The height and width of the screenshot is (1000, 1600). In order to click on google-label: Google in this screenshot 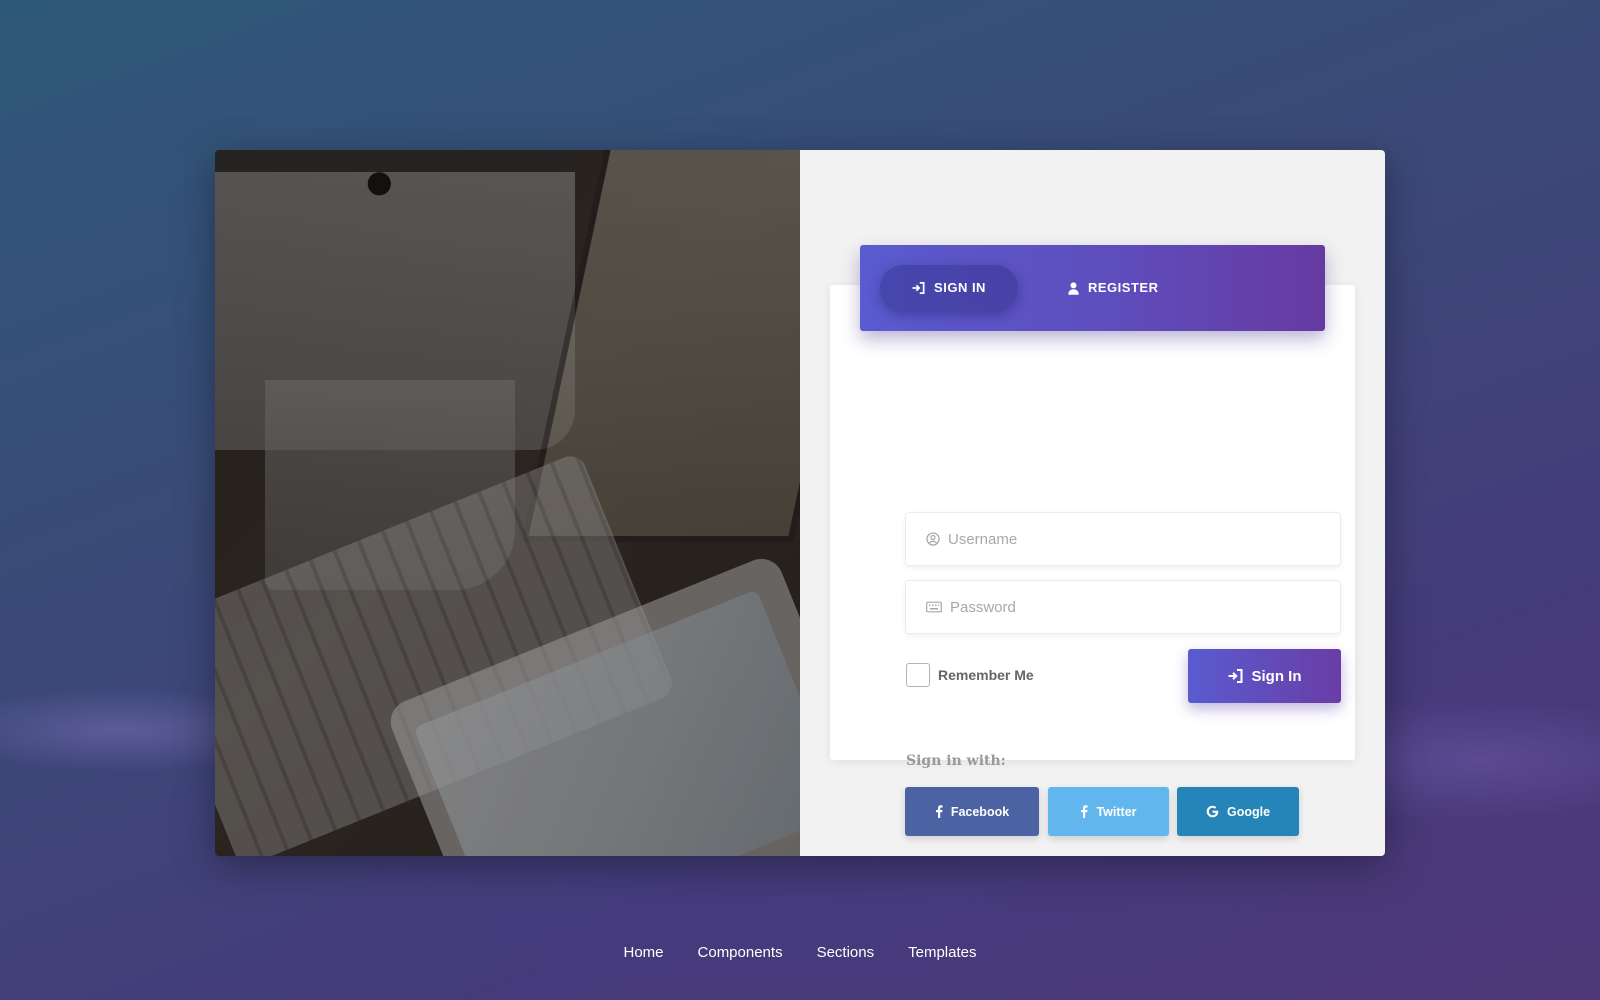, I will do `click(1248, 811)`.